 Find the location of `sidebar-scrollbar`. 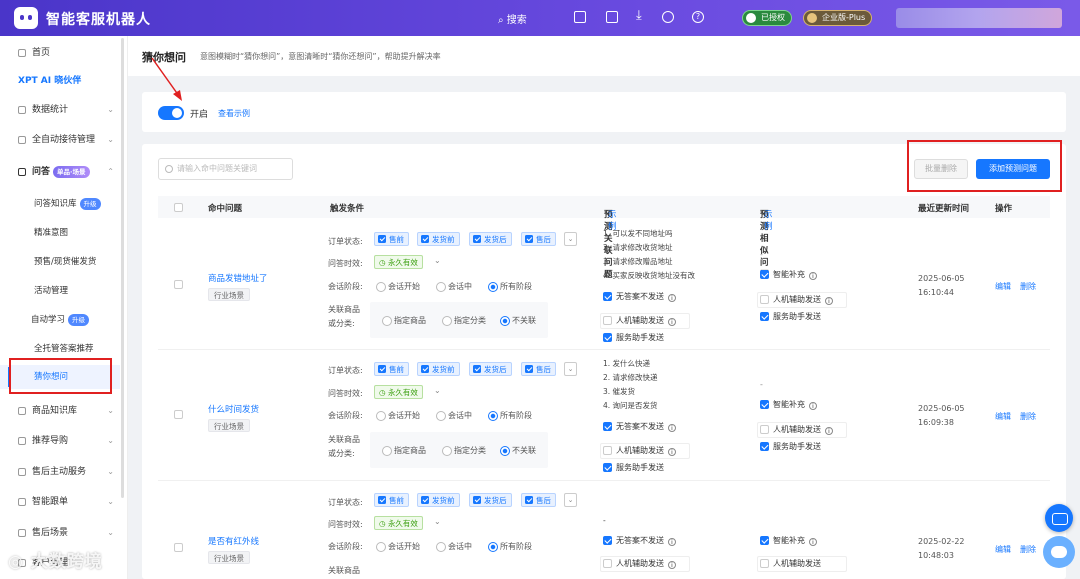

sidebar-scrollbar is located at coordinates (122, 268).